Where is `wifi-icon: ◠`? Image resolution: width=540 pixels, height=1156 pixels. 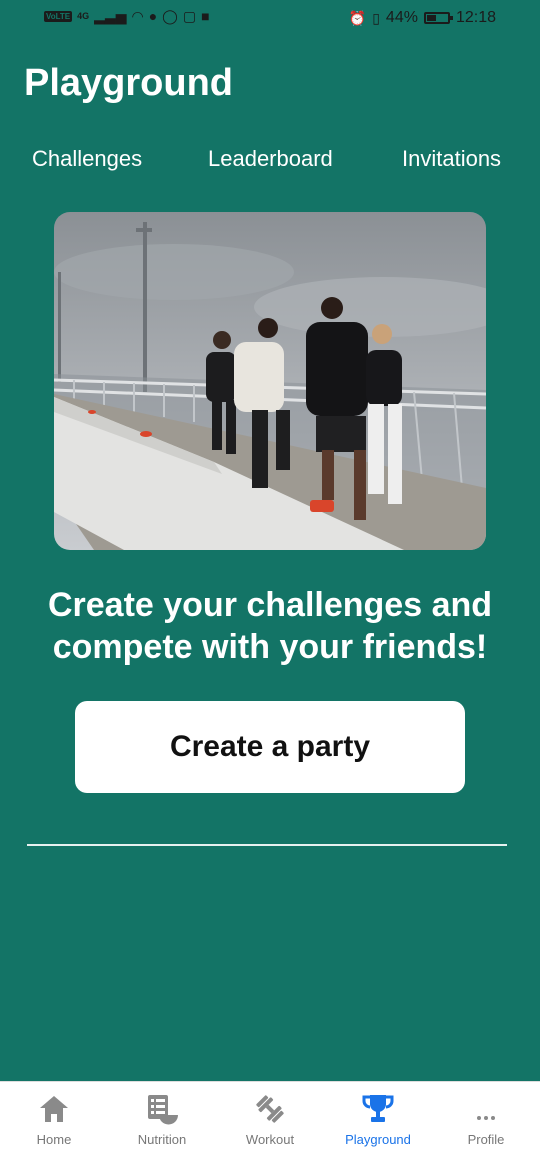 wifi-icon: ◠ is located at coordinates (137, 16).